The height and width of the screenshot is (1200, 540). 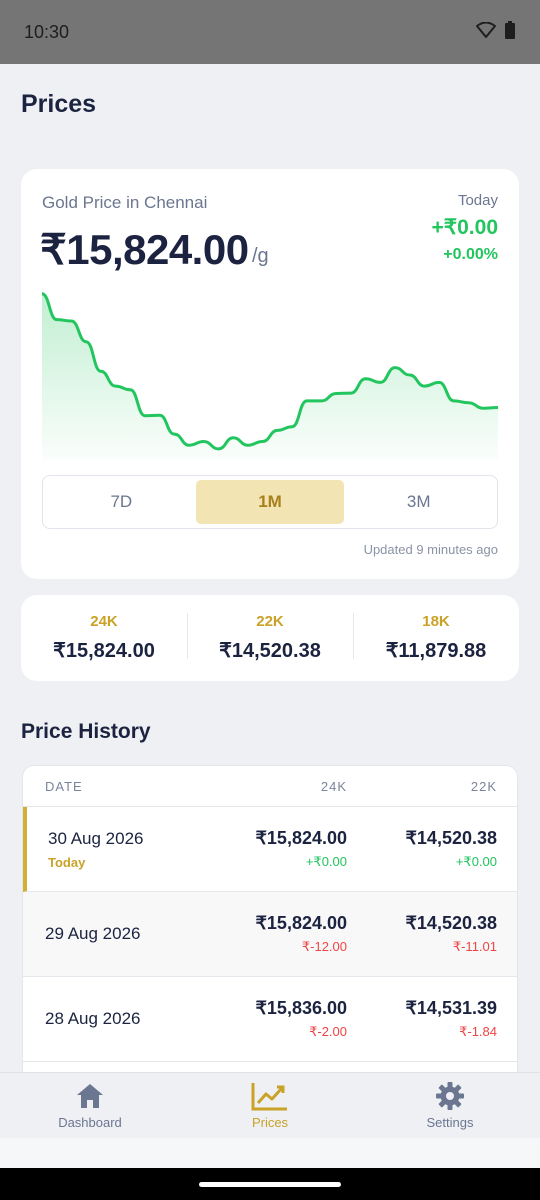 What do you see at coordinates (270, 1096) in the screenshot?
I see `trending-up-icon` at bounding box center [270, 1096].